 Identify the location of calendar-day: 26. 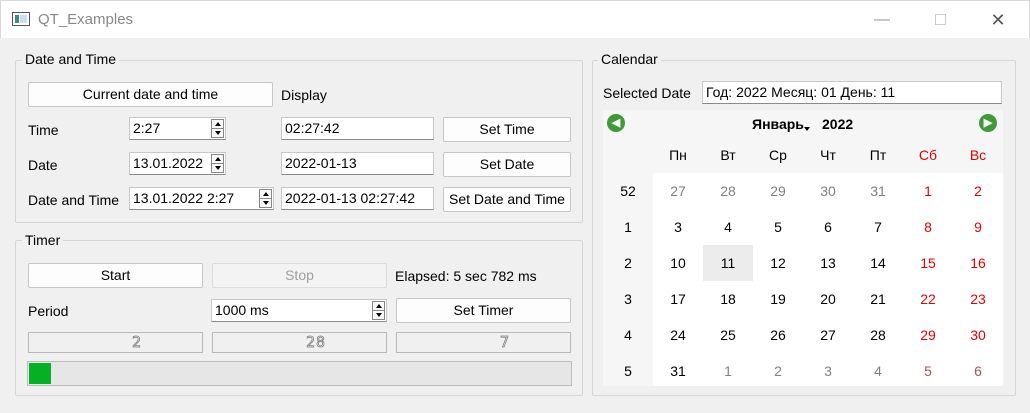
(778, 335).